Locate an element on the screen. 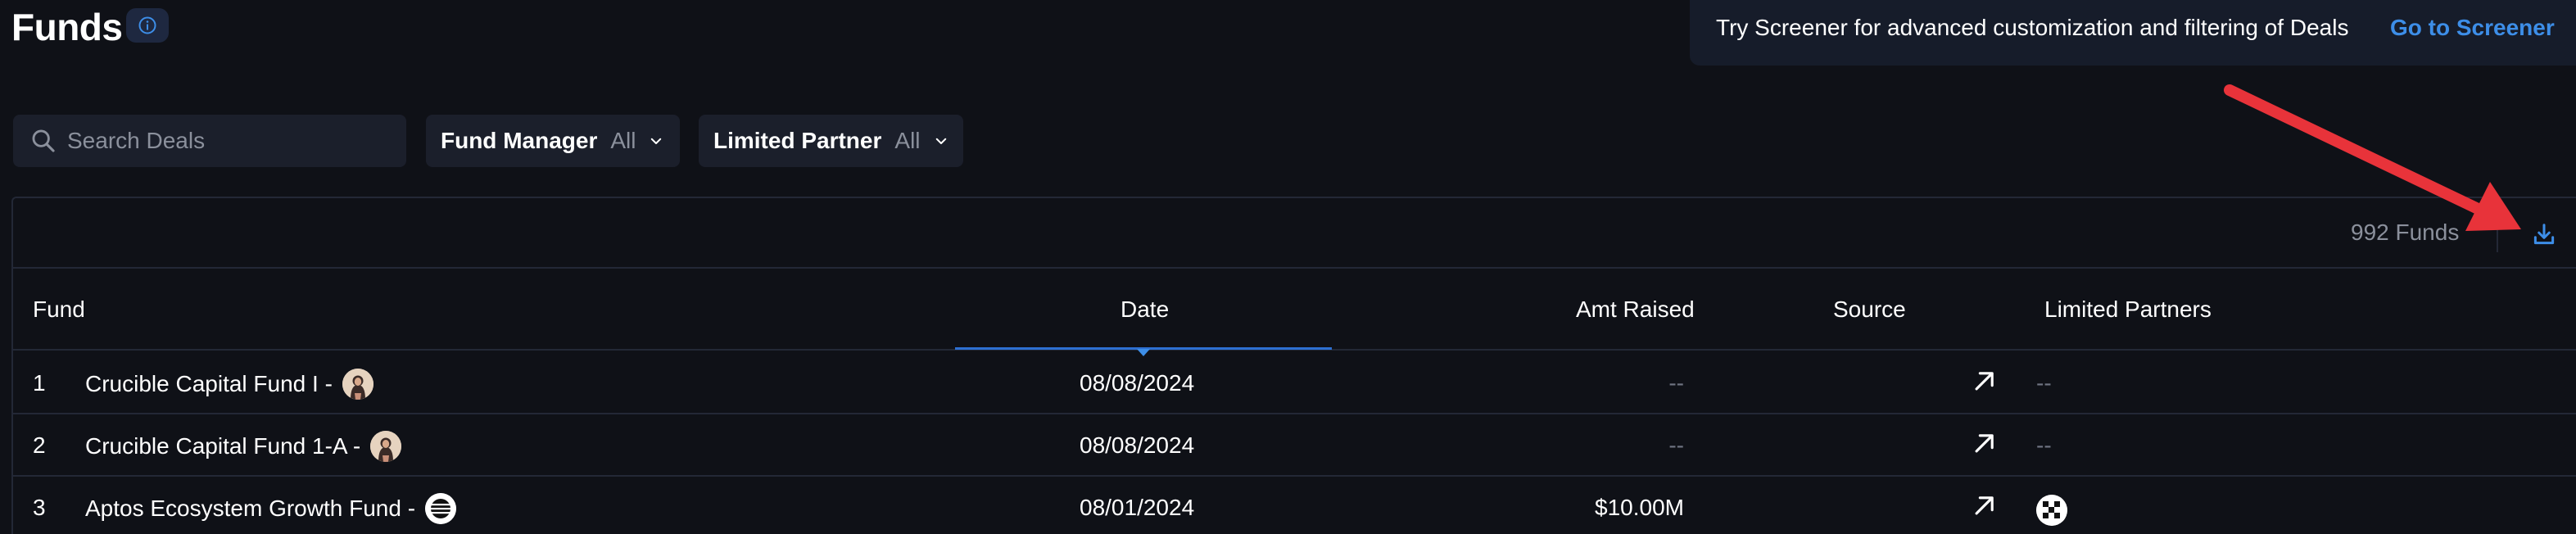 The image size is (2576, 534). go-to-screener-link: Go to Screener is located at coordinates (2472, 28).